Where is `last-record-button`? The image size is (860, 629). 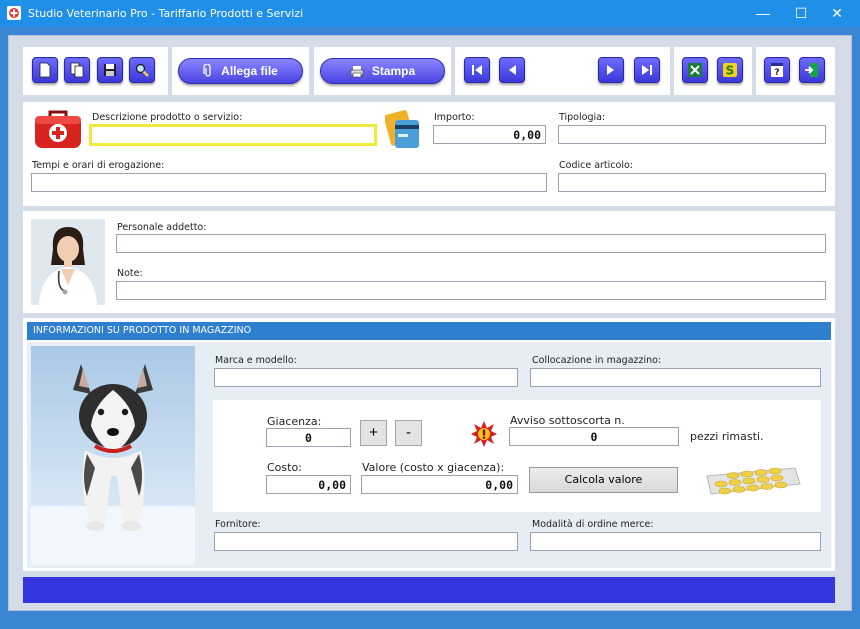
last-record-button is located at coordinates (647, 70).